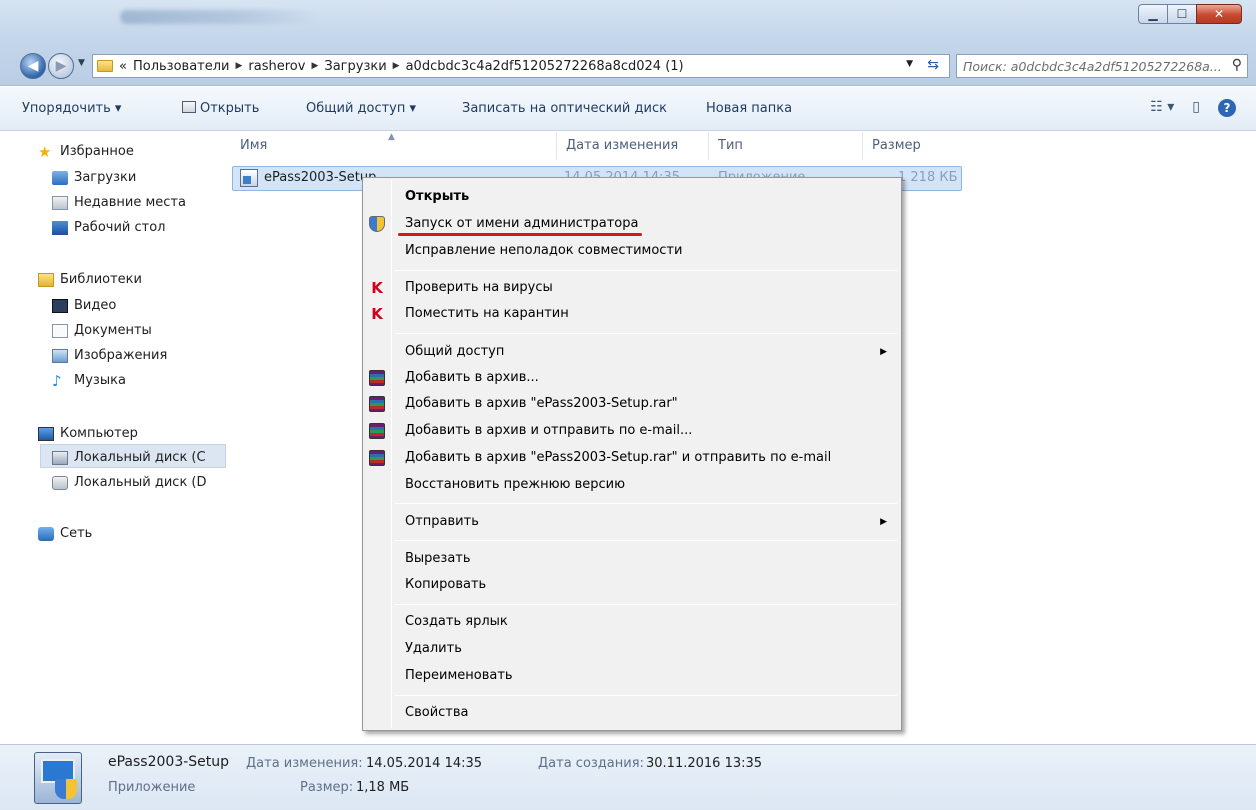 This screenshot has height=810, width=1256. Describe the element at coordinates (101, 279) in the screenshot. I see `nav-libraries-label: Библиотеки` at that location.